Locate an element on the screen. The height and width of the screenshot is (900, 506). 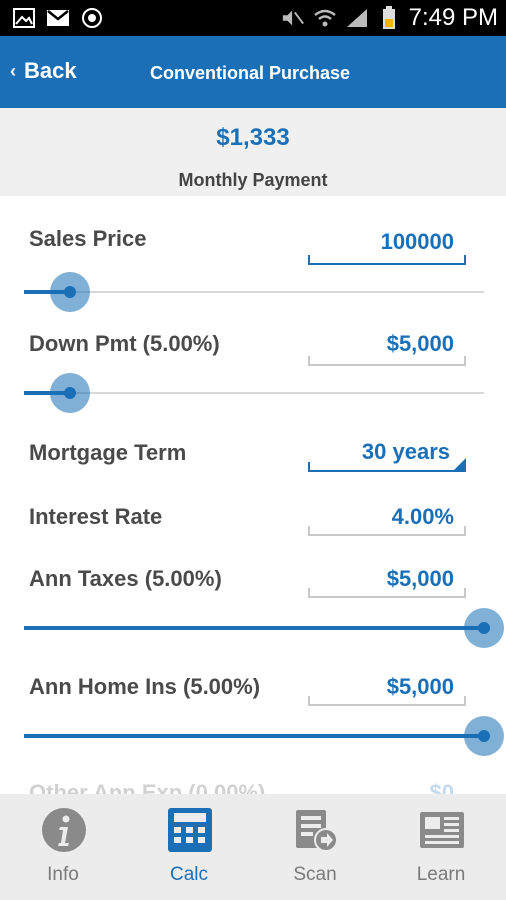
status-left-icons is located at coordinates (58, 18).